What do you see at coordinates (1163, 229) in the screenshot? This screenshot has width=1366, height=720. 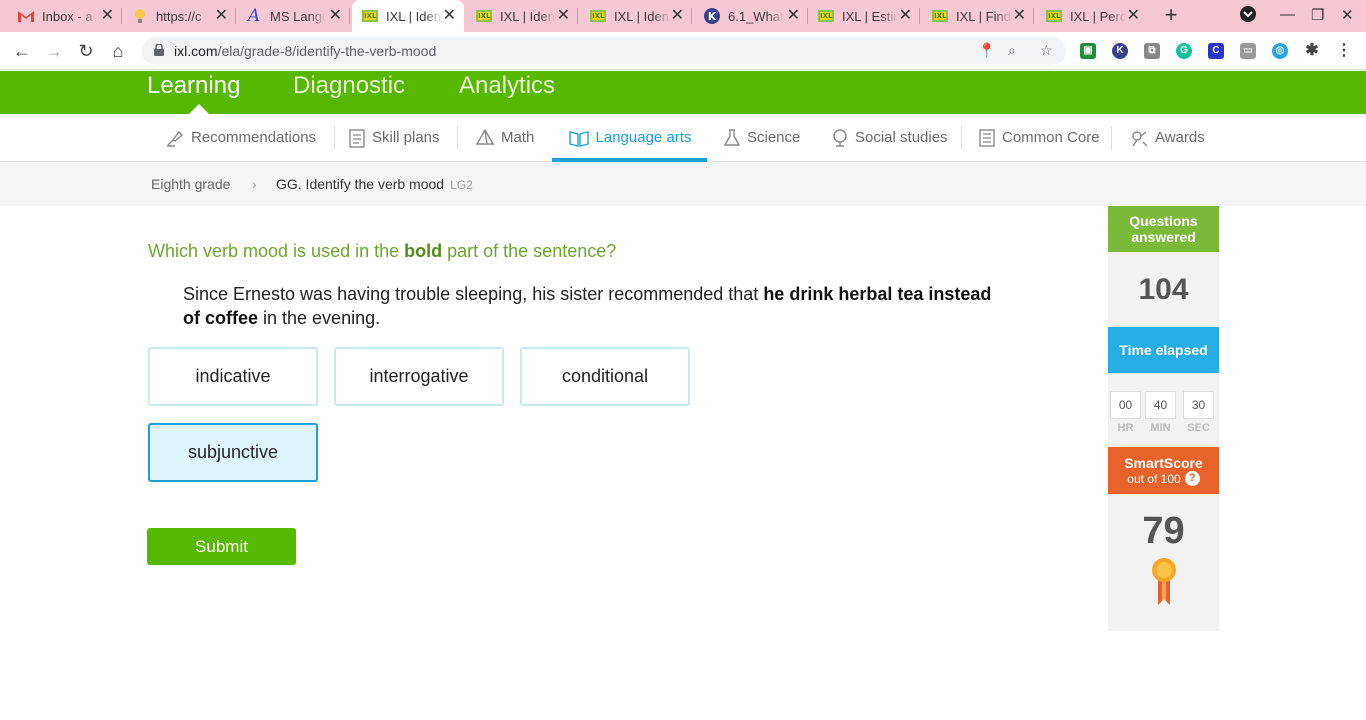 I see `questions-answered-label: Questions answered` at bounding box center [1163, 229].